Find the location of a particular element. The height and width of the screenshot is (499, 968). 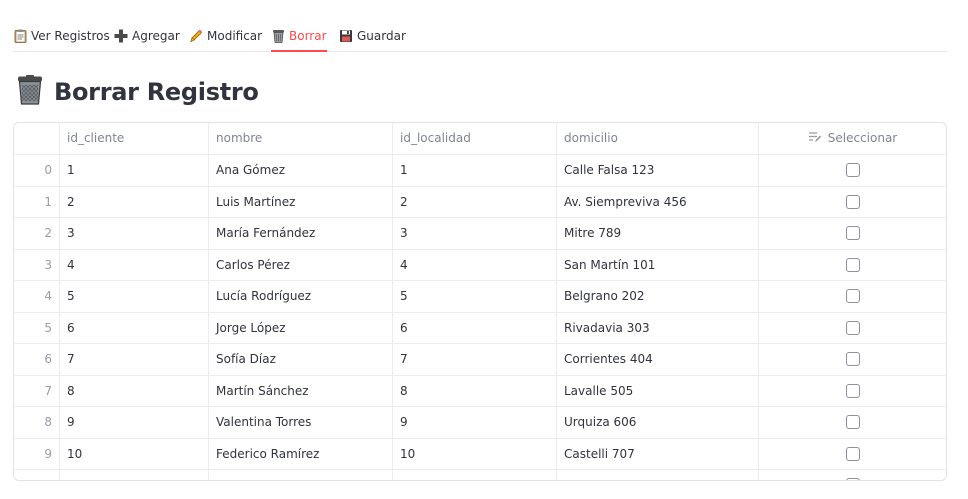

table-row: 5 6 Jorge López 6 Rivadavia 303 is located at coordinates (480, 328).